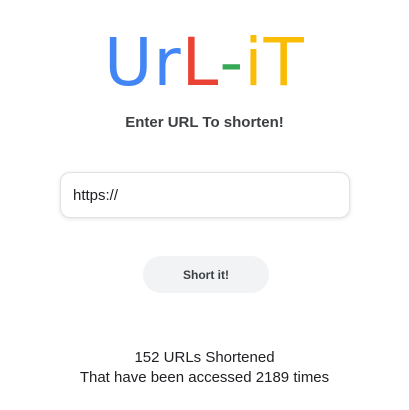 The height and width of the screenshot is (410, 409). I want to click on urls-shortened-count: 152 URLs Shortened, so click(204, 357).